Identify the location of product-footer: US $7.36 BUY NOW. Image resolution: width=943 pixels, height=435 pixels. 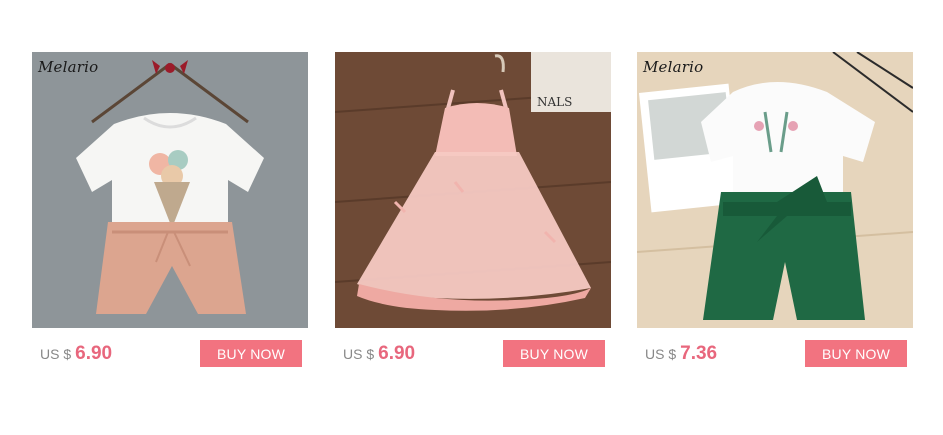
(775, 365).